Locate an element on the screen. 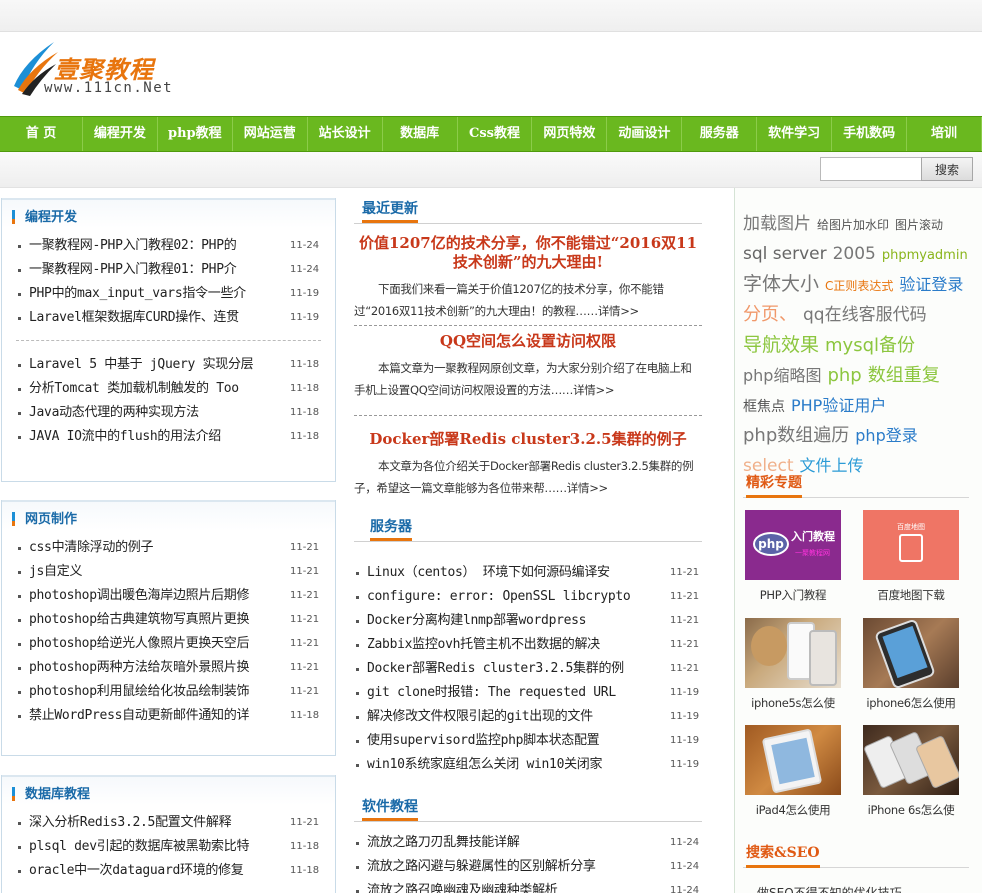 The width and height of the screenshot is (982, 893). topic-card: iphone6怎么使用 is located at coordinates (911, 664).